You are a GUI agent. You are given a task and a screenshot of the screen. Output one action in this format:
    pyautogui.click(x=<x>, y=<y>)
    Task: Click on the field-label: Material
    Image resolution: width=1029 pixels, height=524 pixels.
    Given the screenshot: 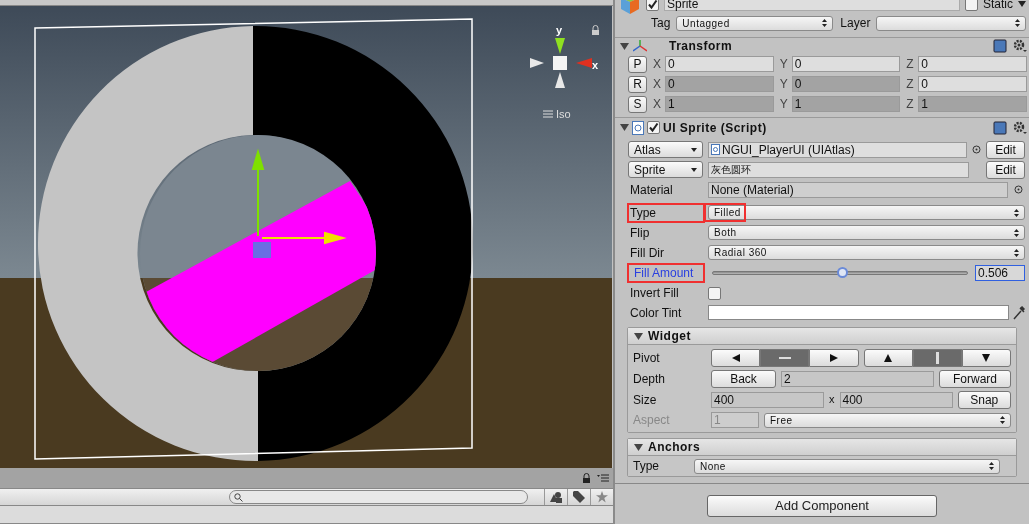 What is the action you would take?
    pyautogui.click(x=651, y=190)
    